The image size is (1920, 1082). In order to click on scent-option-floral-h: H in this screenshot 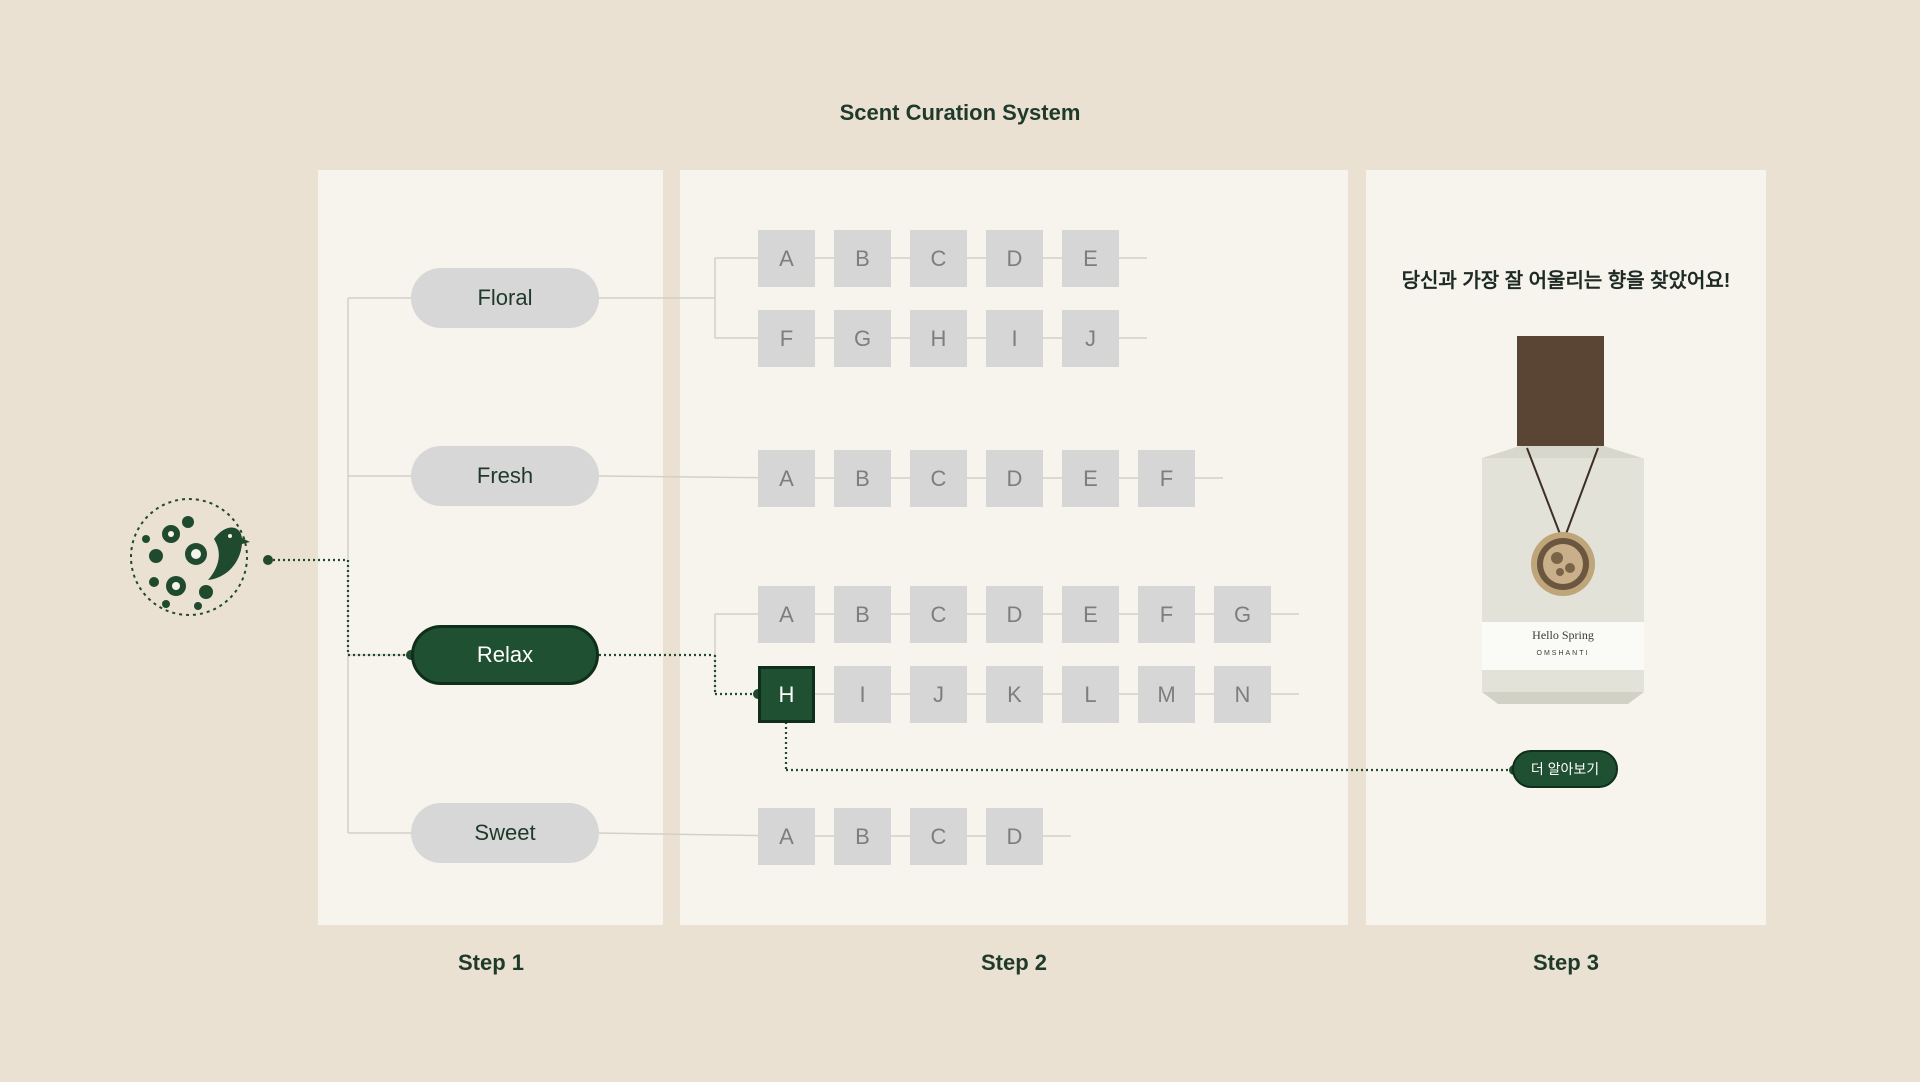, I will do `click(938, 338)`.